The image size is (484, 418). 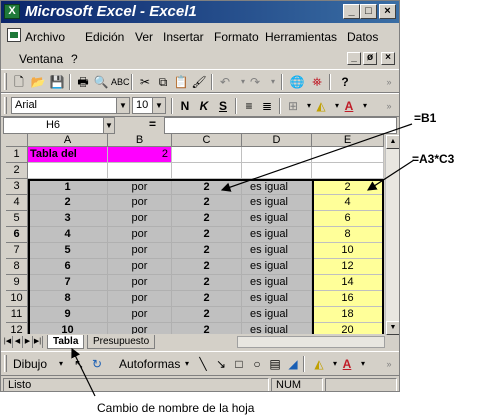 What do you see at coordinates (145, 82) in the screenshot?
I see `cut-icon: ✂` at bounding box center [145, 82].